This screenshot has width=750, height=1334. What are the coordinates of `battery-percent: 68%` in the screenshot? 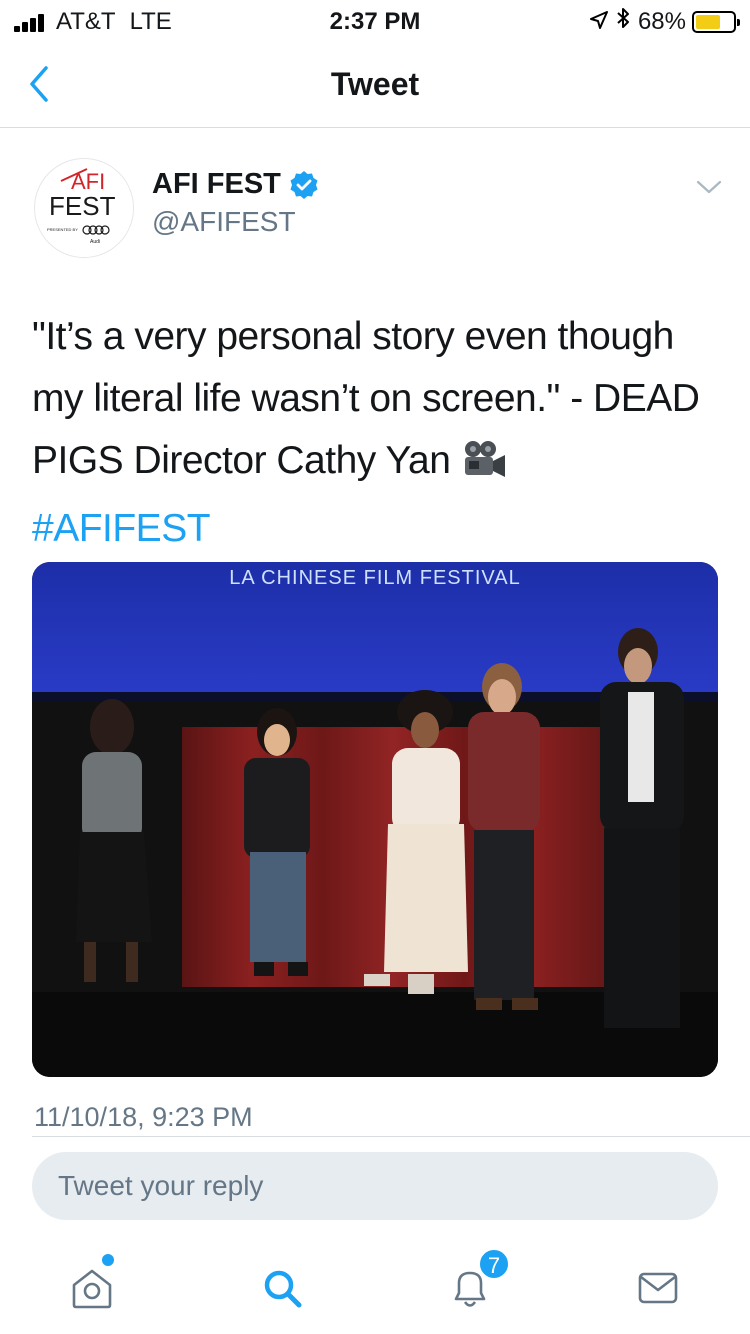 It's located at (661, 21).